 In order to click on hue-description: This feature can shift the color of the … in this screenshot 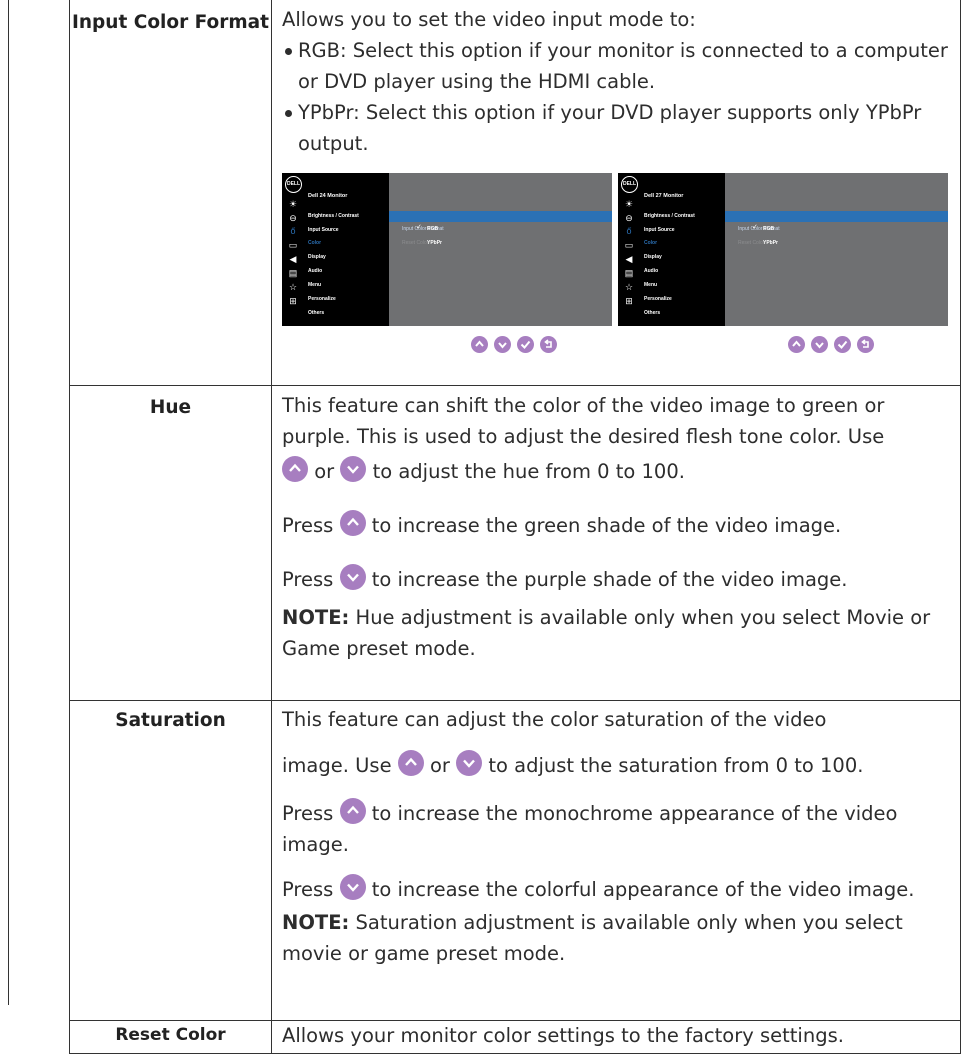, I will do `click(619, 421)`.